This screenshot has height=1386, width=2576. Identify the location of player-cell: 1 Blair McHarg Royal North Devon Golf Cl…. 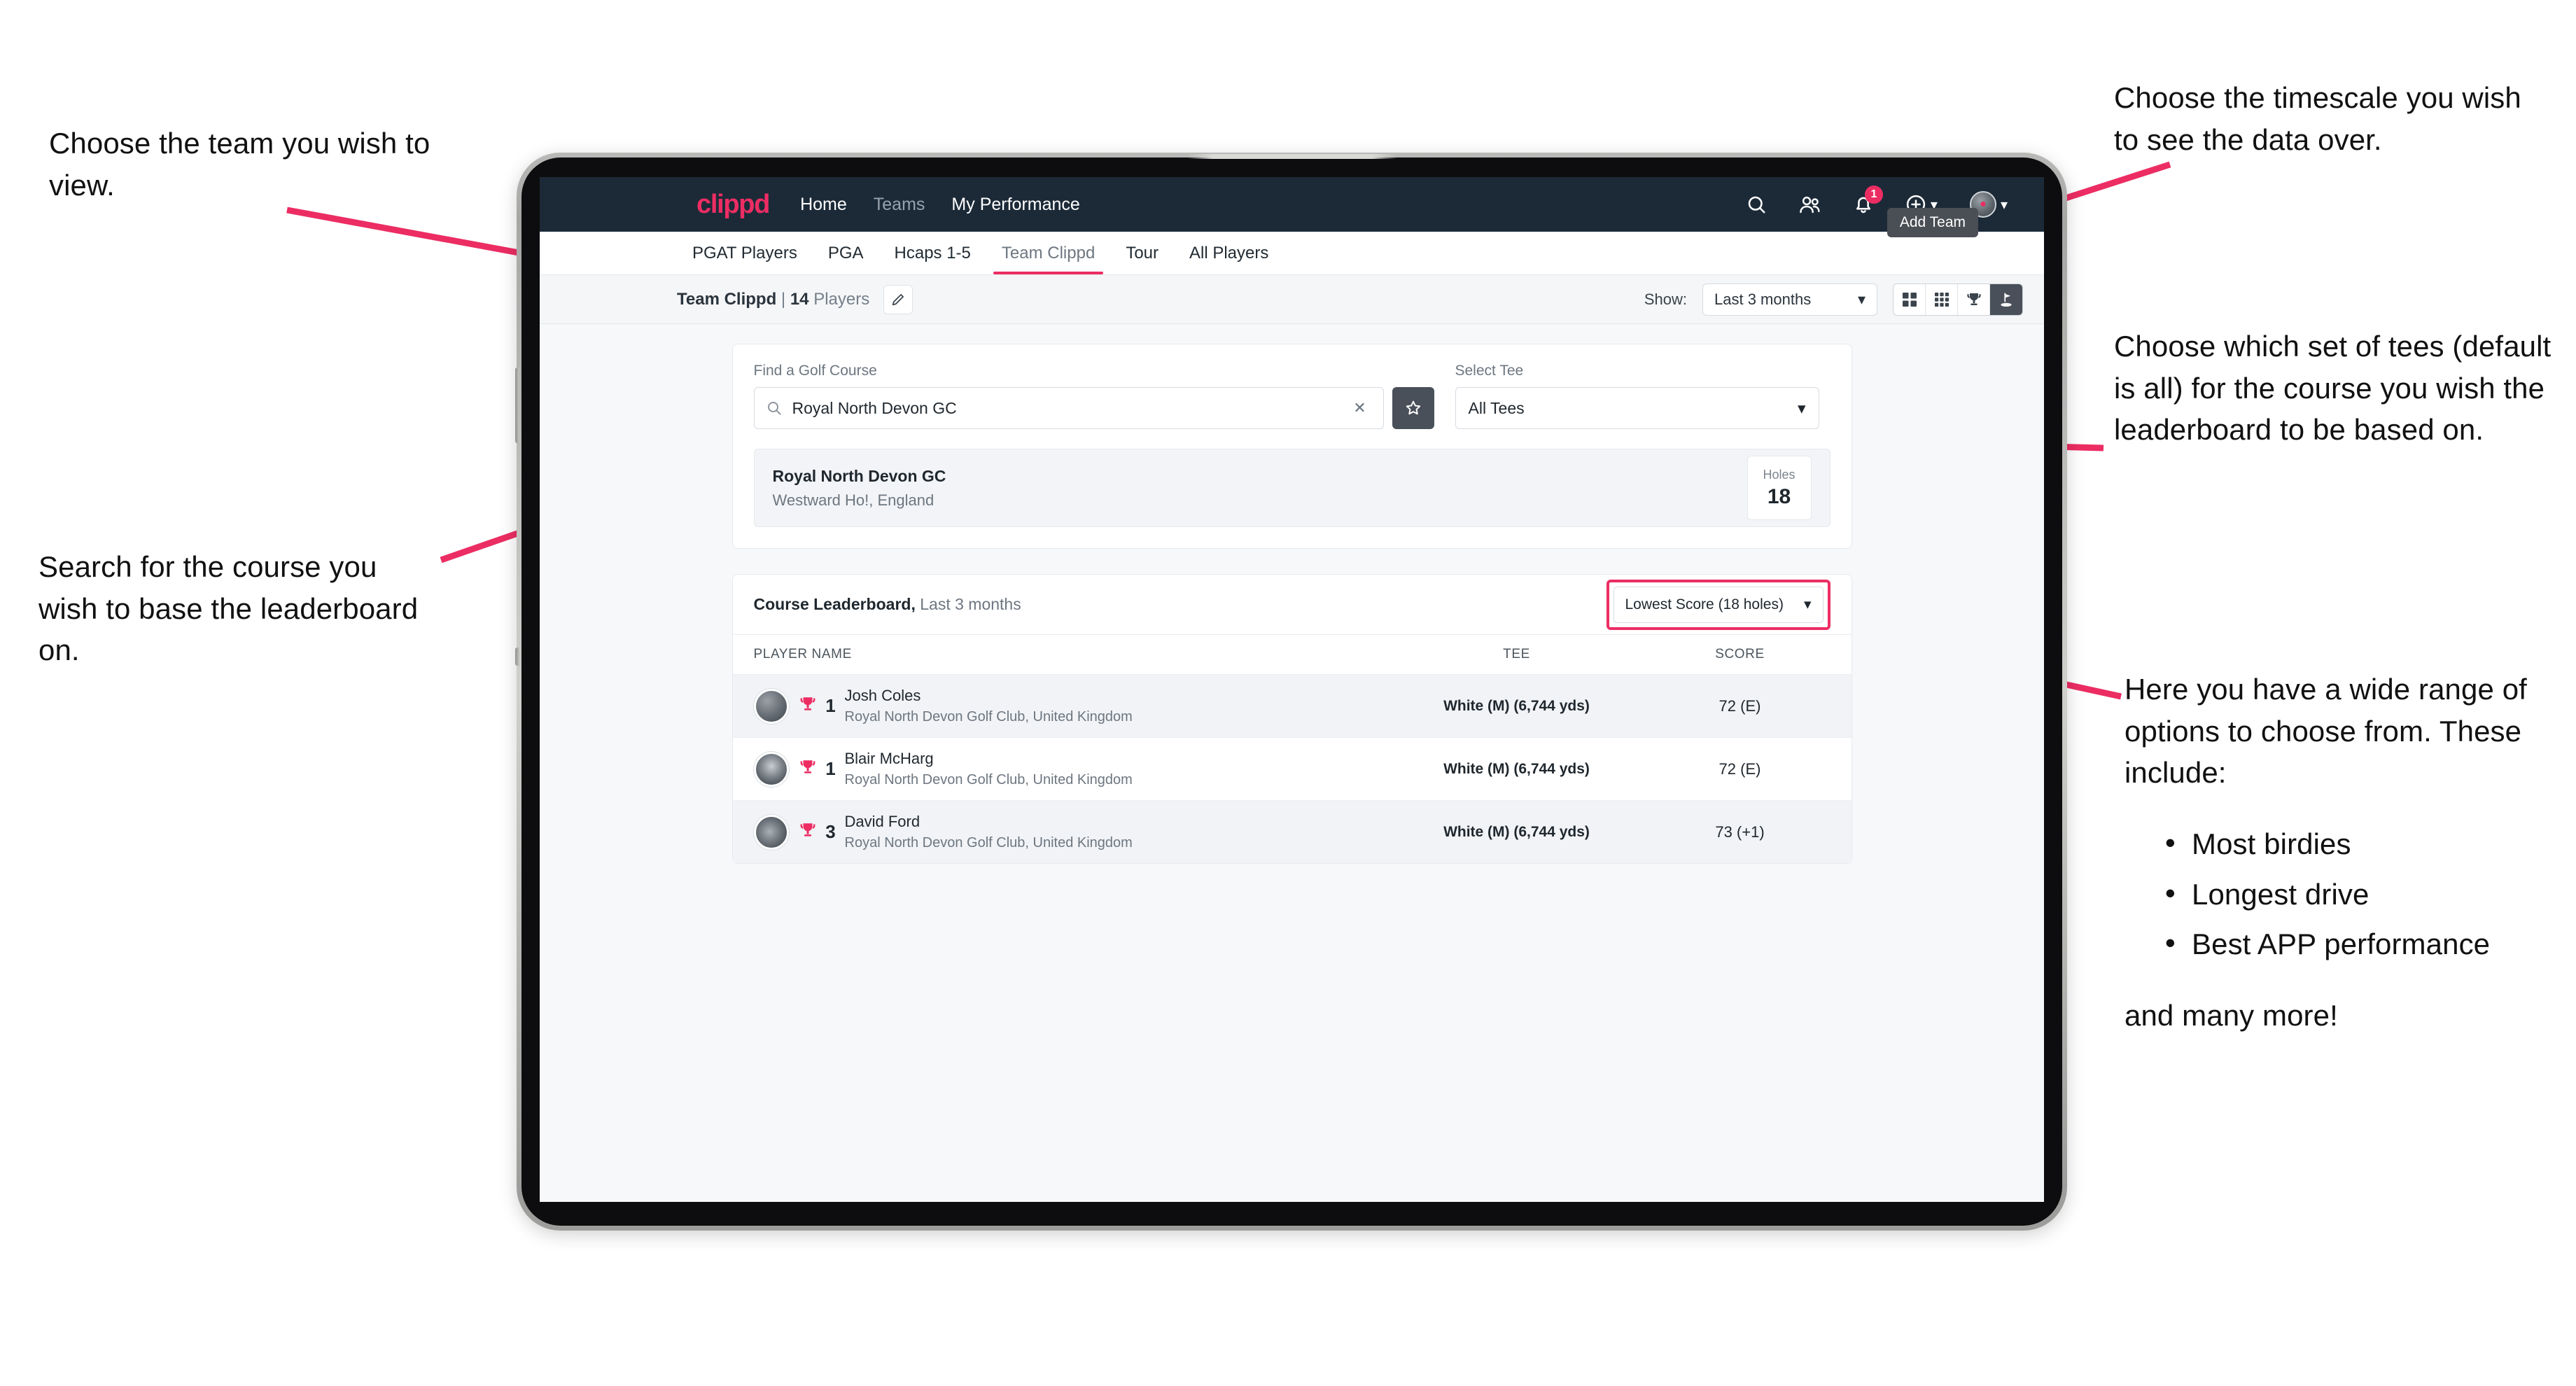
(1068, 769).